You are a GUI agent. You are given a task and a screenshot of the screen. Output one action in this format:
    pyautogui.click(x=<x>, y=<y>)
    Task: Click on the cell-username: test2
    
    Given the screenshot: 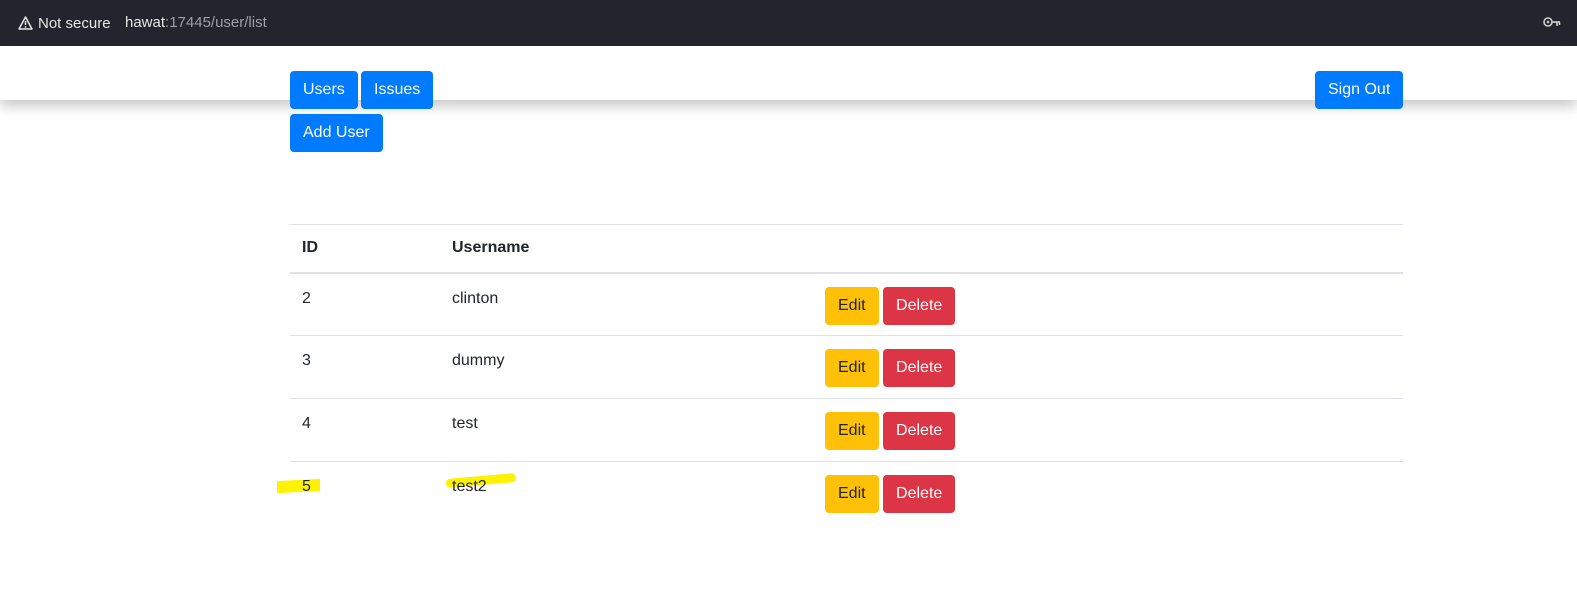 What is the action you would take?
    pyautogui.click(x=469, y=486)
    